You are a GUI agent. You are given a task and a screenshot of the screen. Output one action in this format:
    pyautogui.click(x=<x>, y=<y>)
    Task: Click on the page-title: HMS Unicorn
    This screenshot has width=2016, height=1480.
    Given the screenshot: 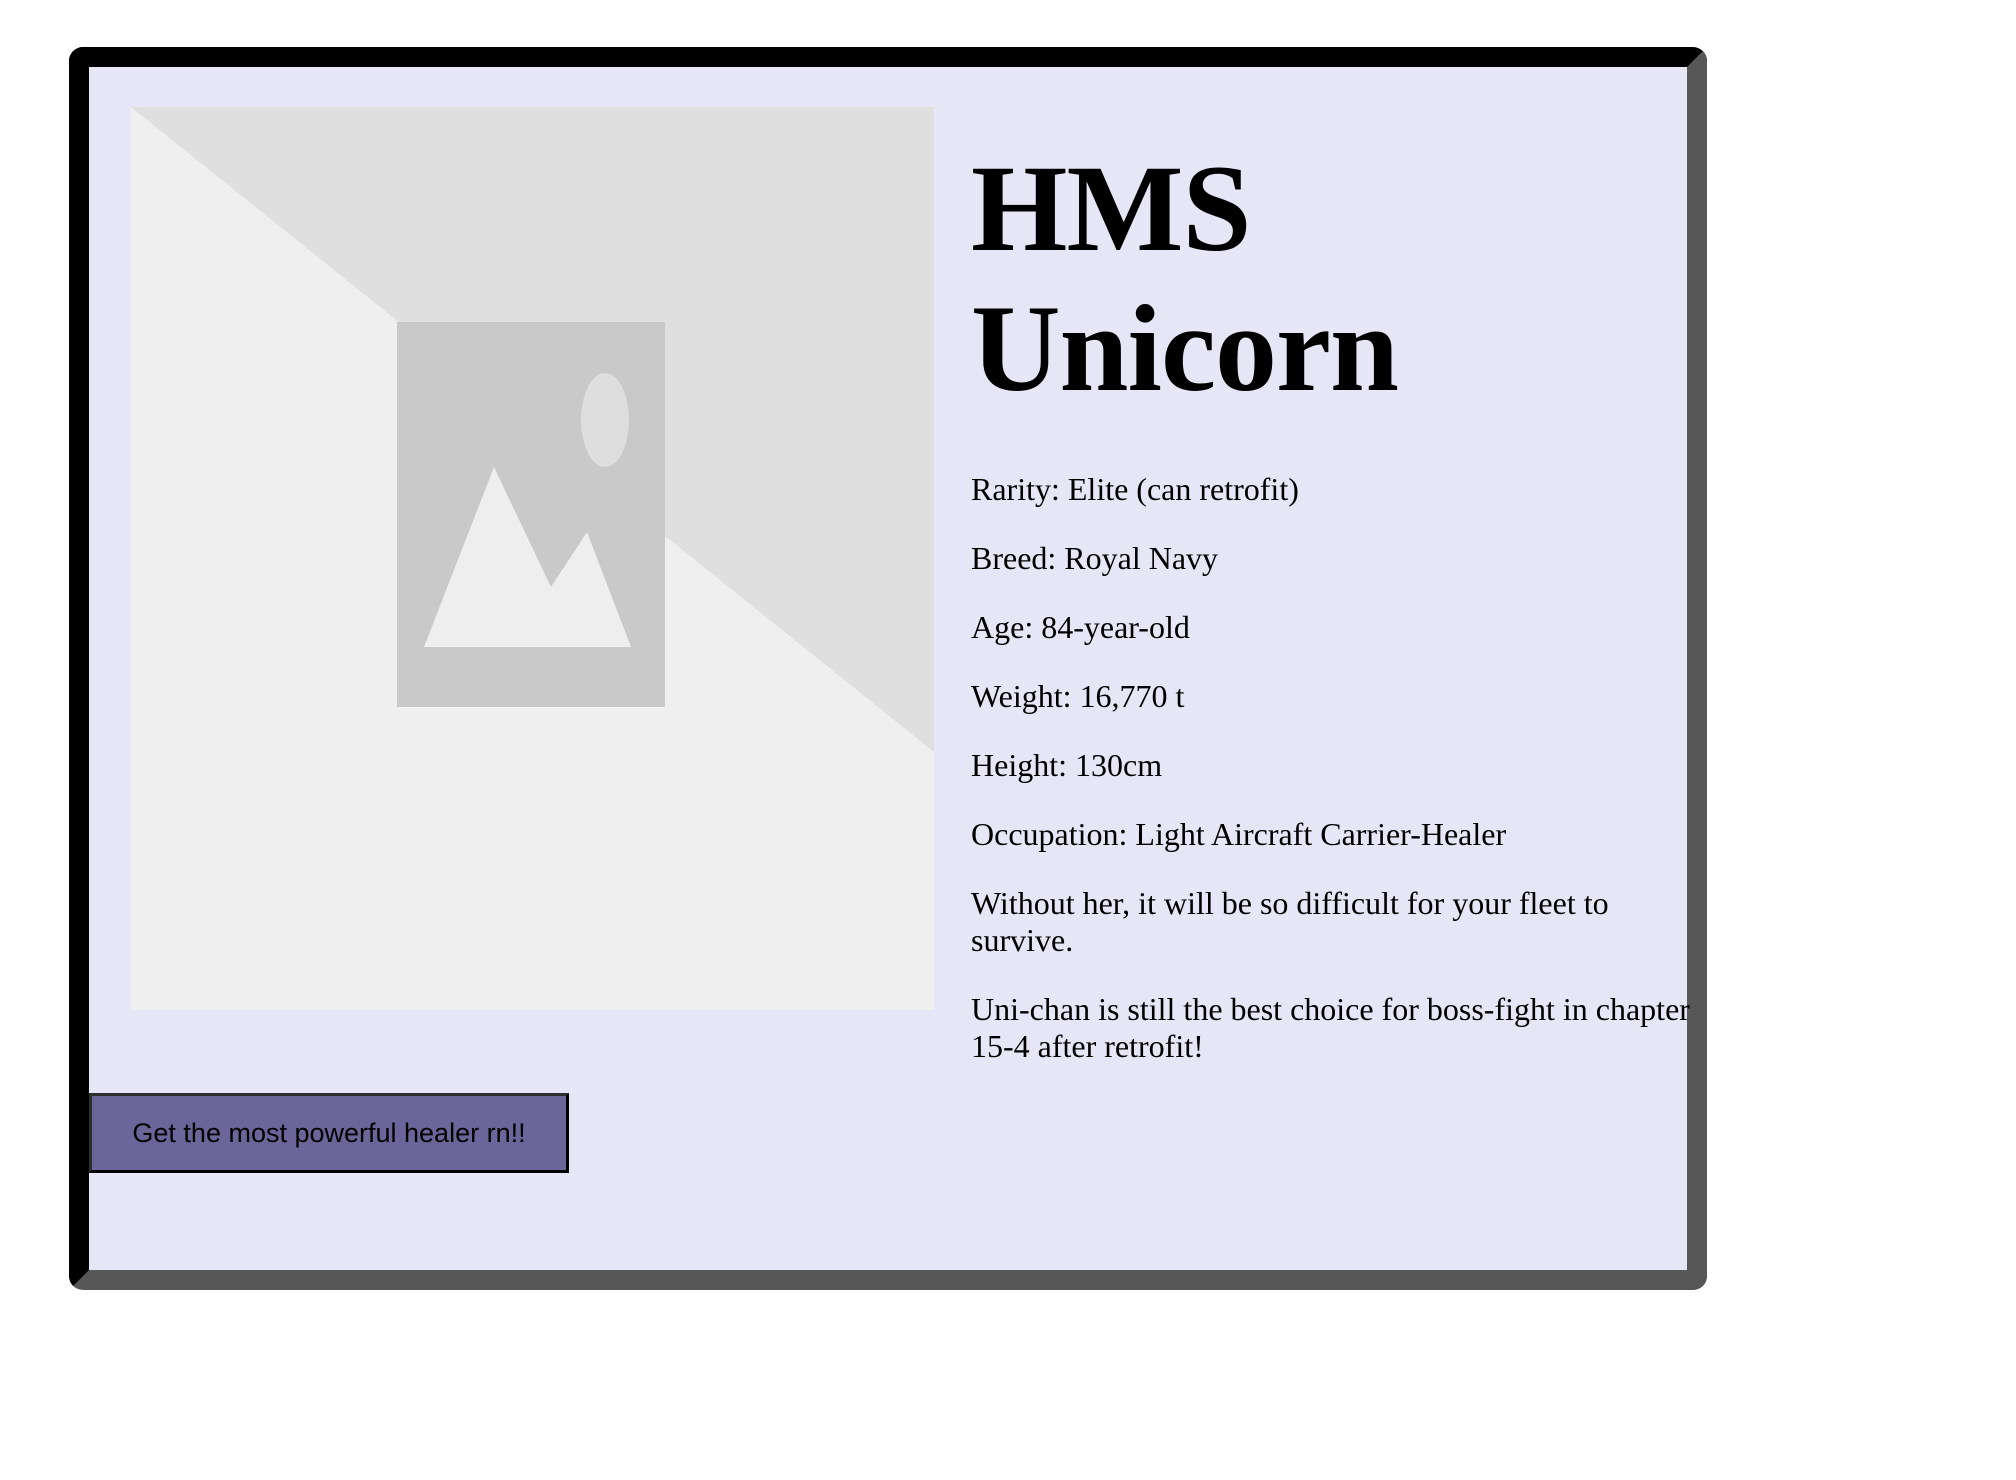 What is the action you would take?
    pyautogui.click(x=1331, y=279)
    